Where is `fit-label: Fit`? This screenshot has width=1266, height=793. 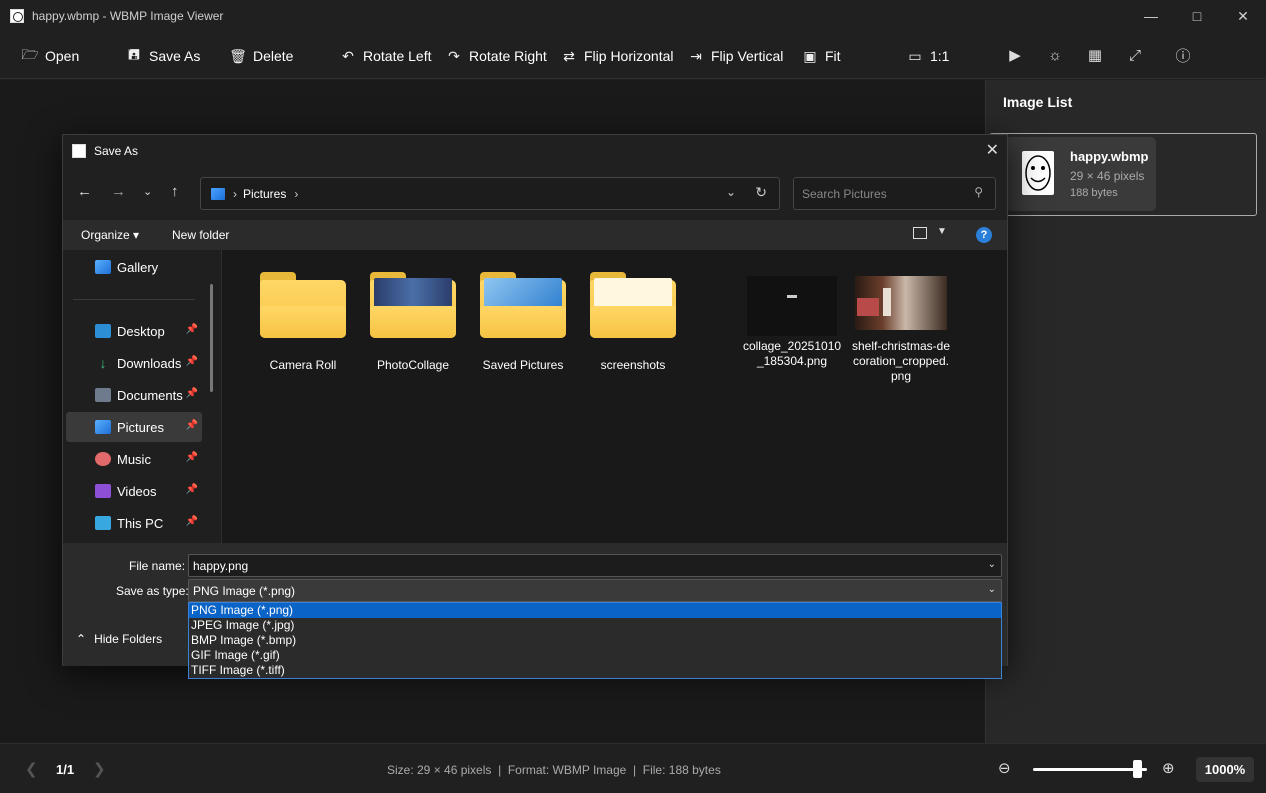 fit-label: Fit is located at coordinates (833, 56).